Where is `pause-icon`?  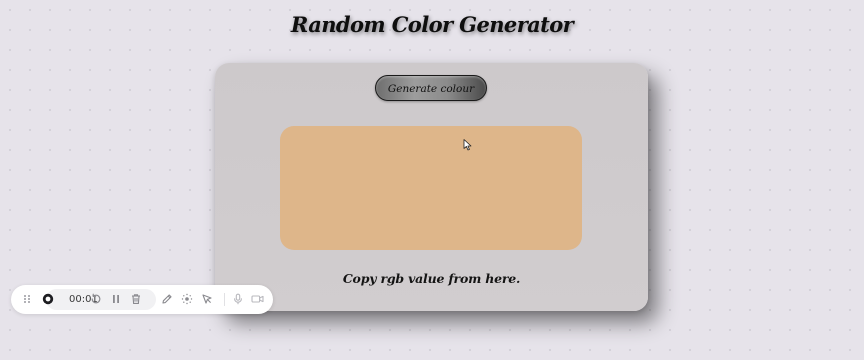
pause-icon is located at coordinates (116, 299).